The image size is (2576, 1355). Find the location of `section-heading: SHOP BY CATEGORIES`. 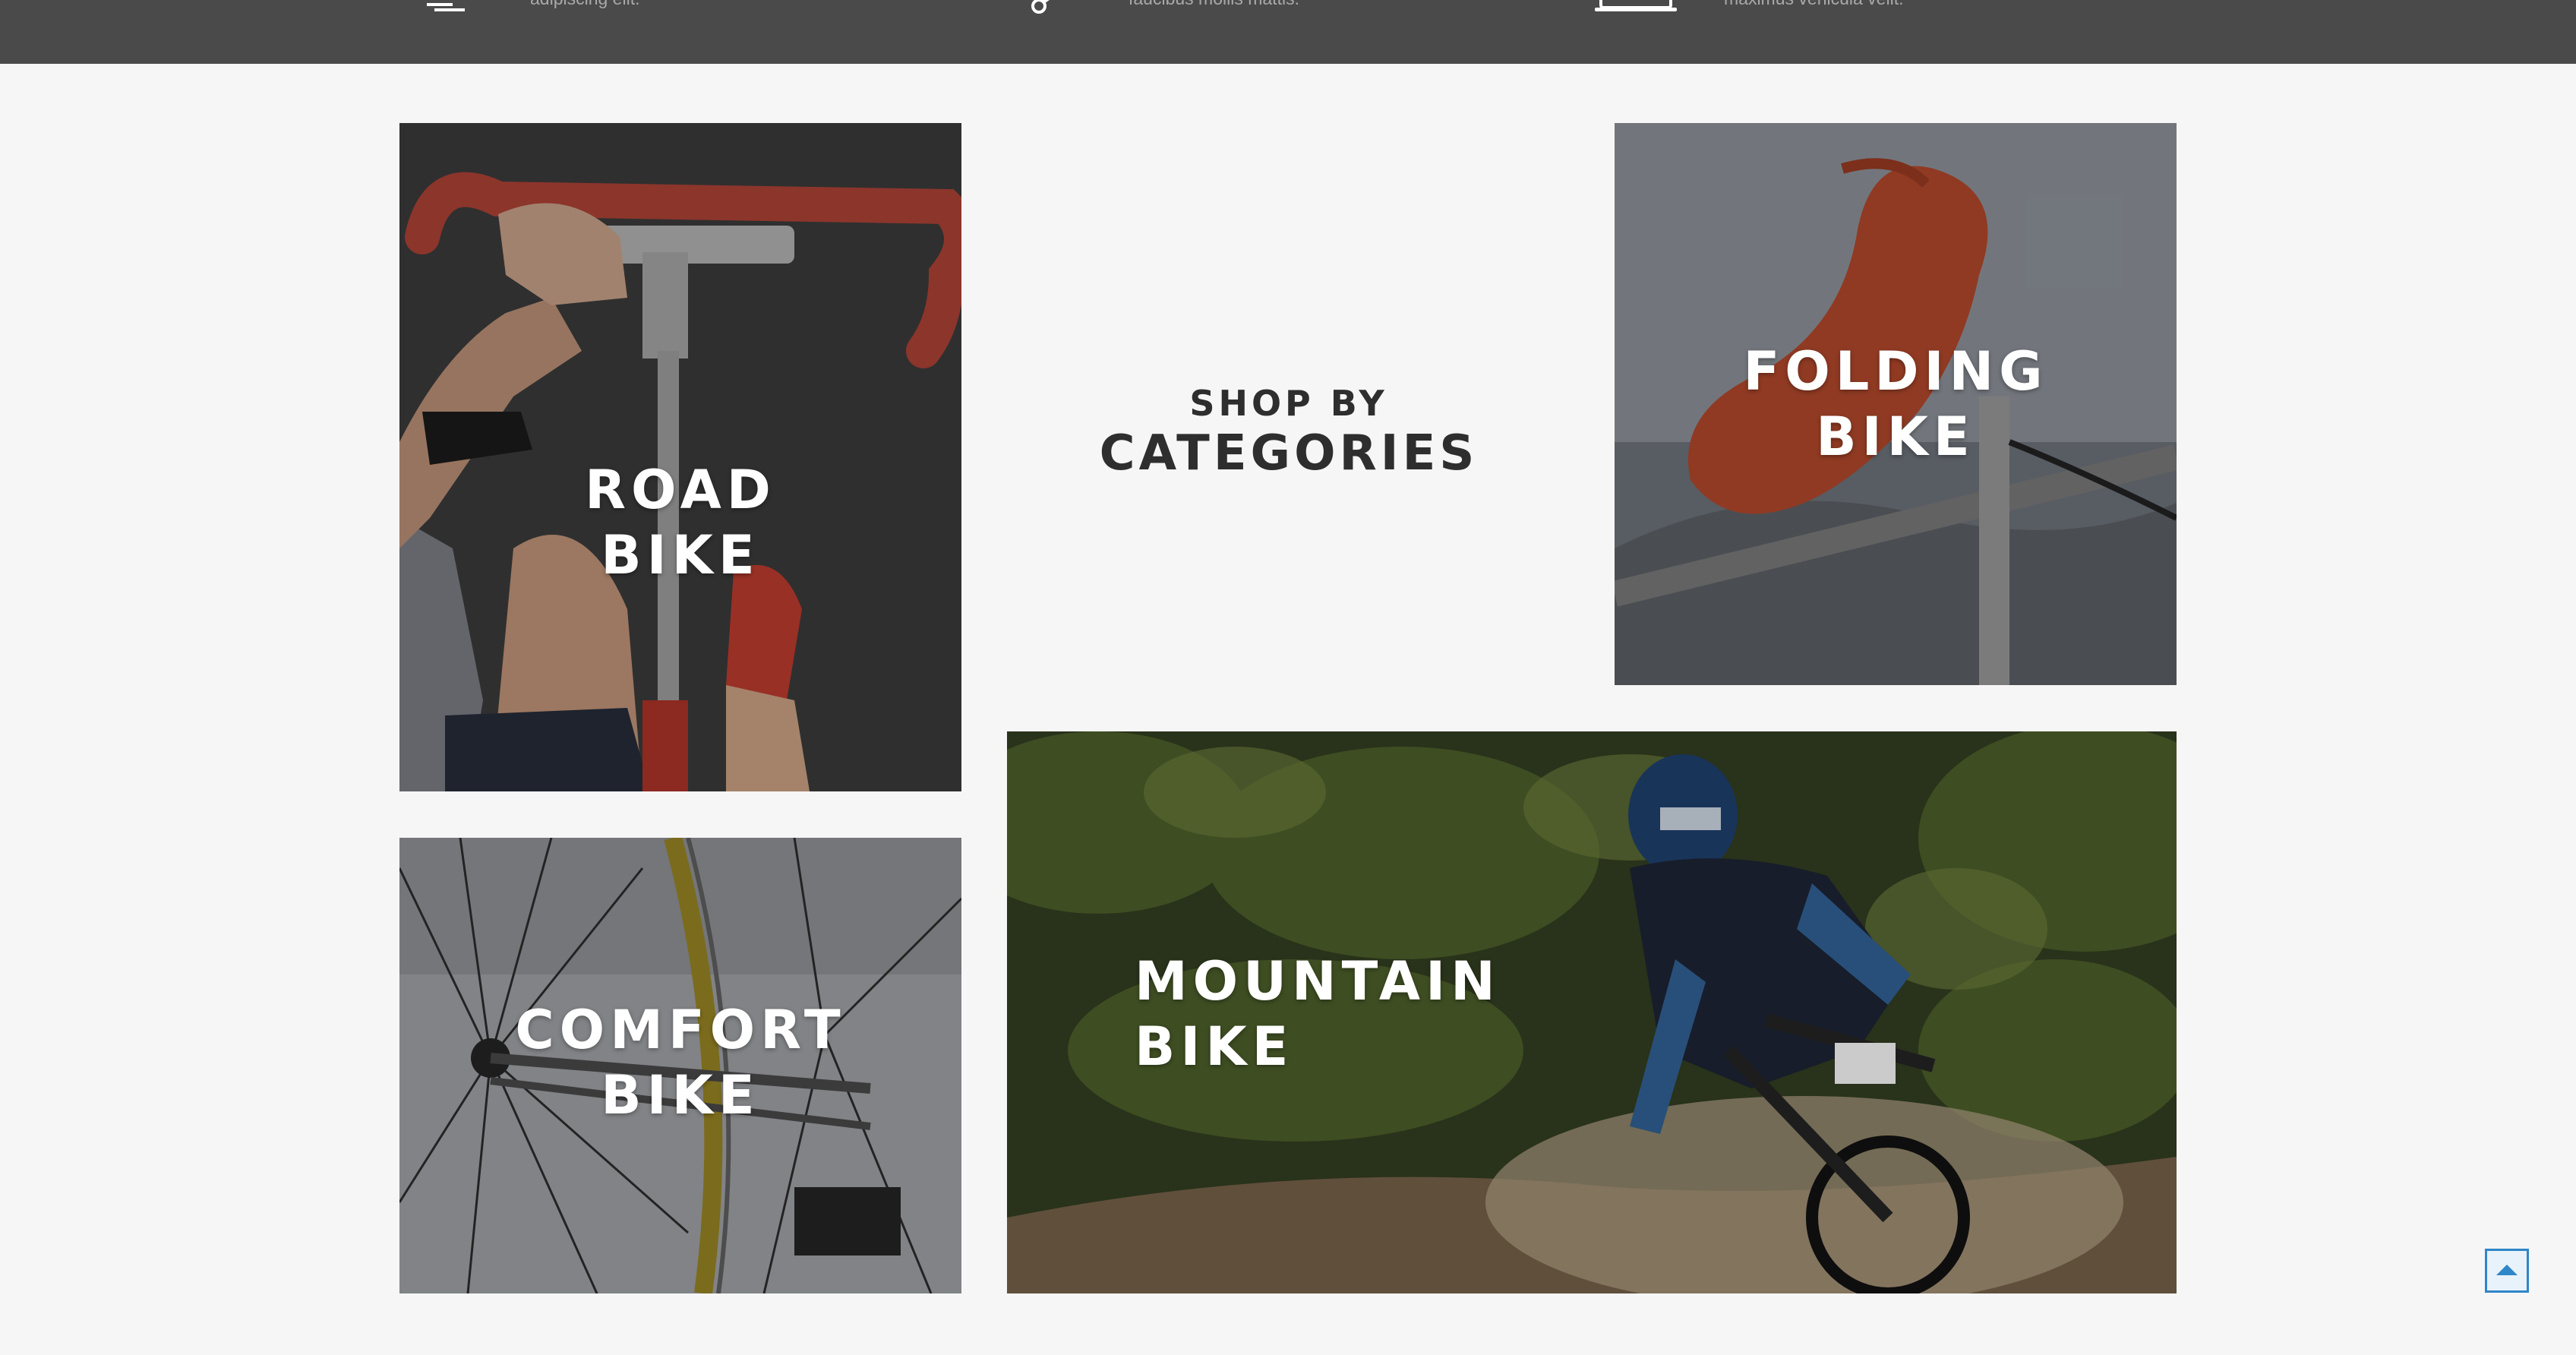

section-heading: SHOP BY CATEGORIES is located at coordinates (1288, 430).